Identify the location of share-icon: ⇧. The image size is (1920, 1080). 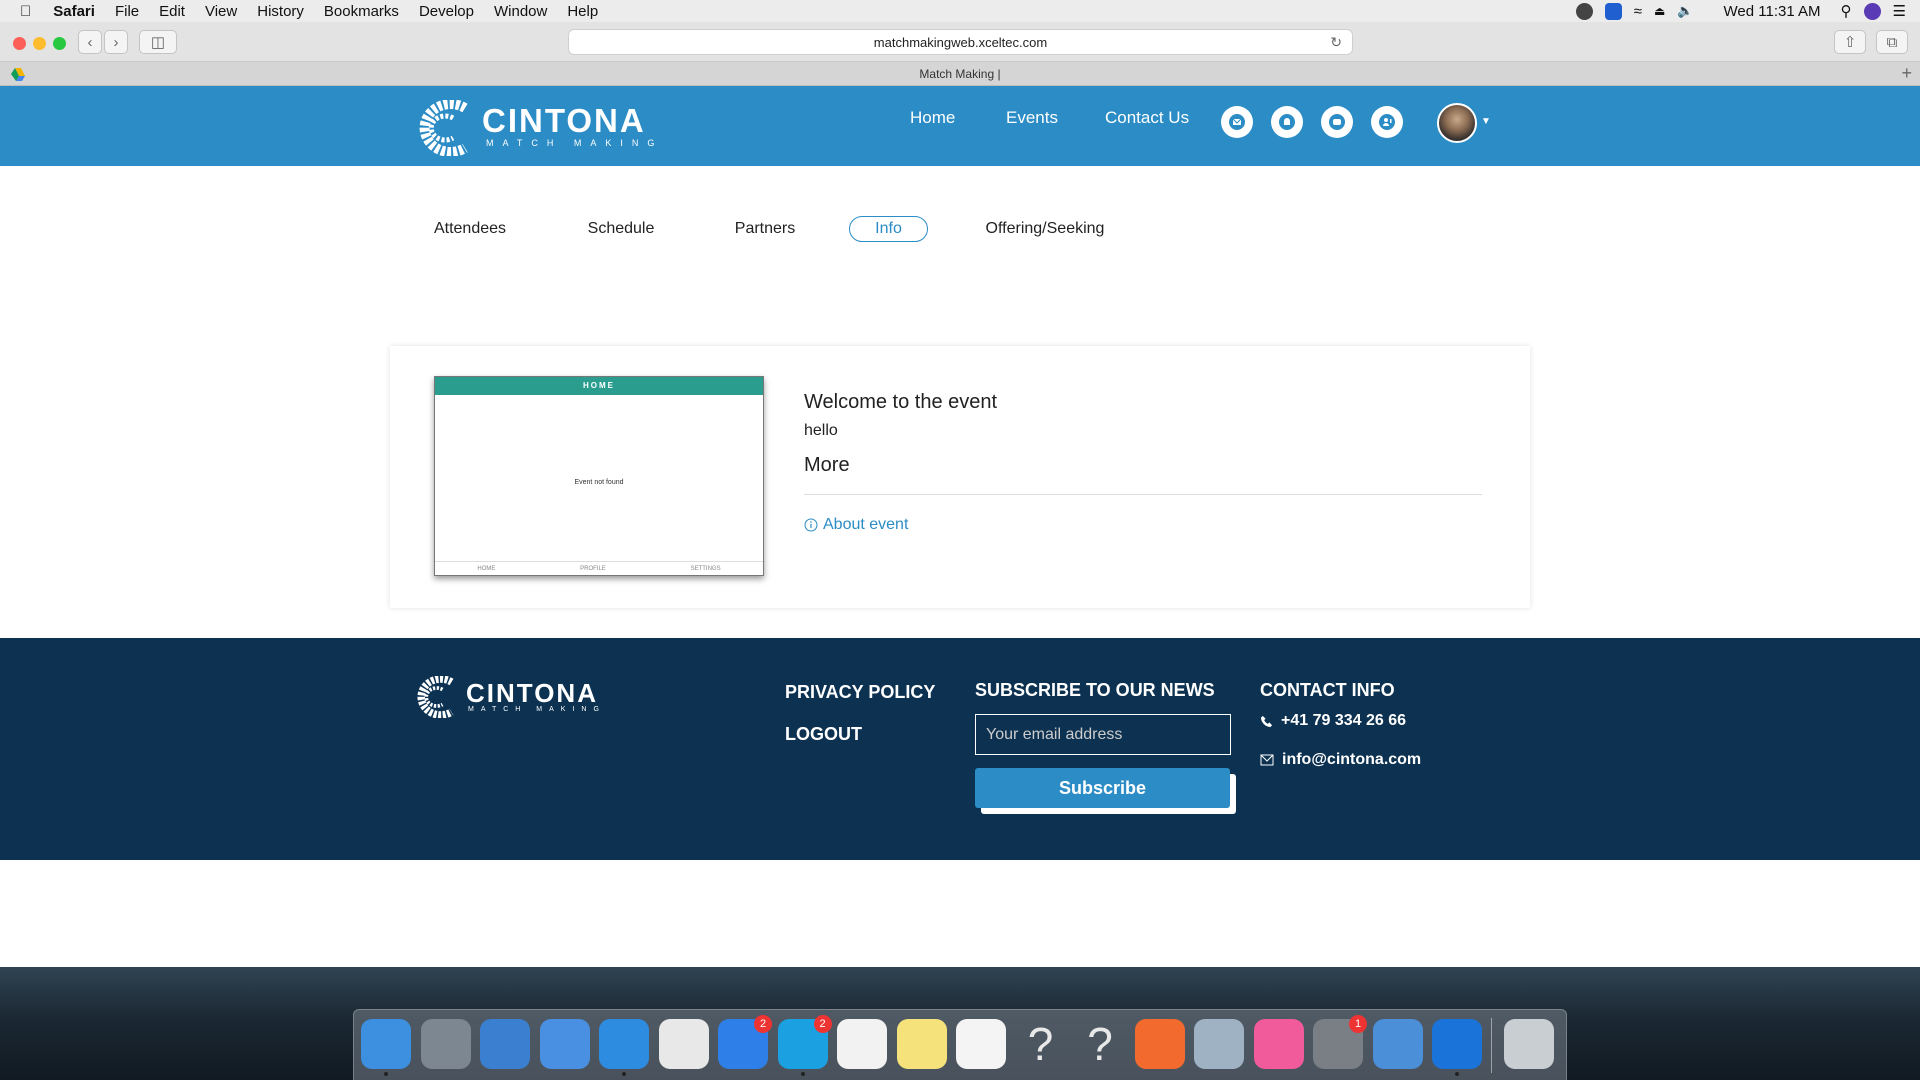
(1850, 42).